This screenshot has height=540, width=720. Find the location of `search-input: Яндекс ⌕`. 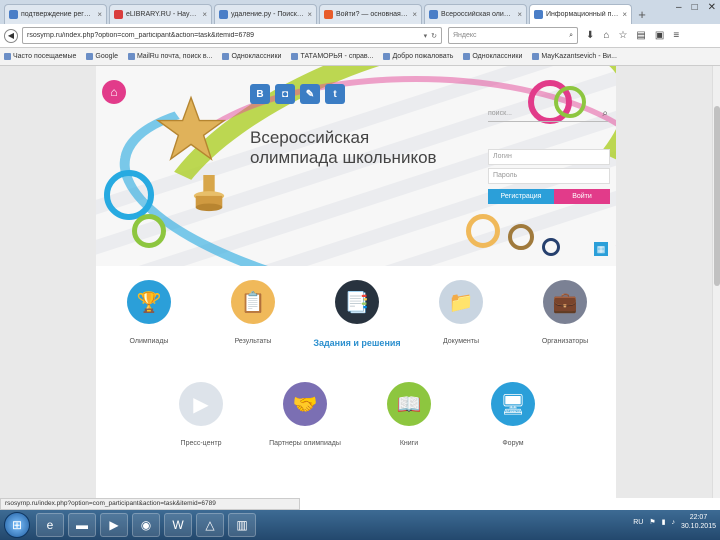

search-input: Яндекс ⌕ is located at coordinates (513, 35).